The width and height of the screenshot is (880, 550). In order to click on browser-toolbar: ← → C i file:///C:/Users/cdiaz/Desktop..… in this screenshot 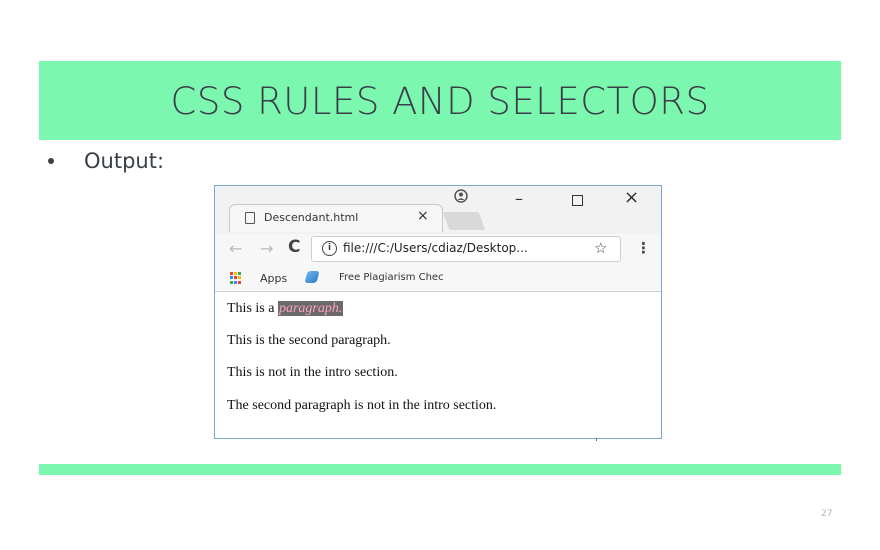, I will do `click(438, 250)`.